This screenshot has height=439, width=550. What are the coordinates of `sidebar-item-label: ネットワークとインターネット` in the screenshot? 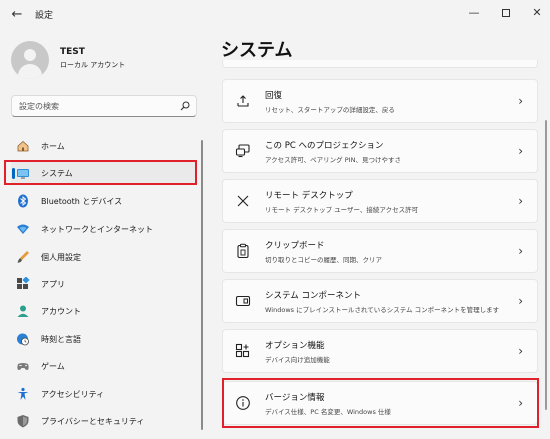 It's located at (97, 229).